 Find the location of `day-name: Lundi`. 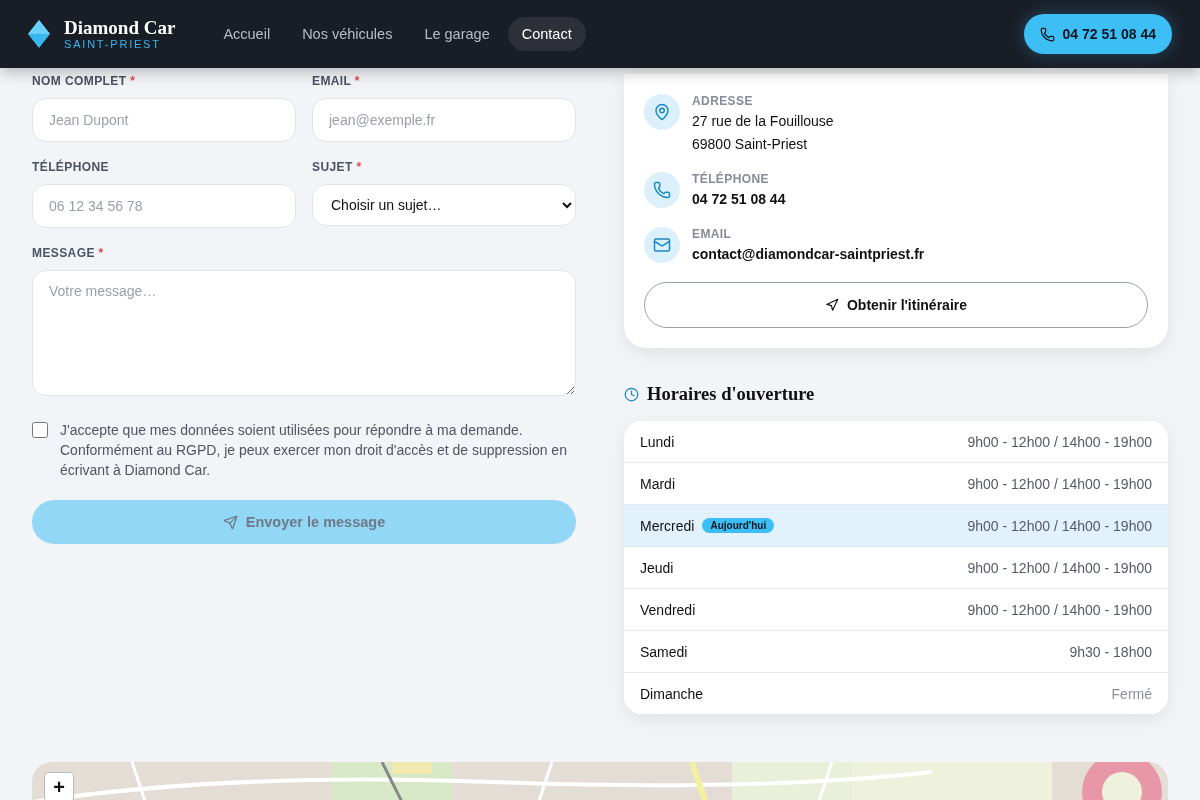

day-name: Lundi is located at coordinates (657, 441).